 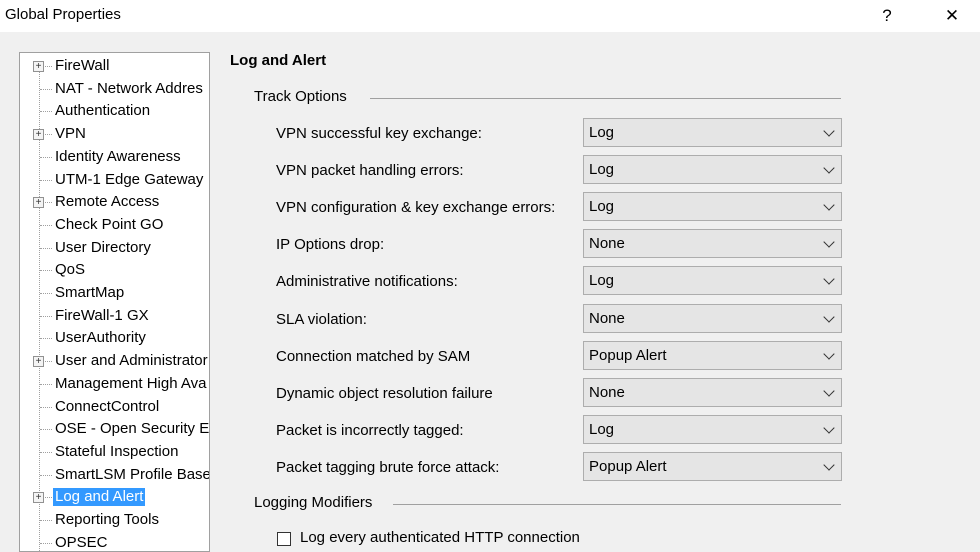 What do you see at coordinates (131, 361) in the screenshot?
I see `tree-item-label: User and Administrator` at bounding box center [131, 361].